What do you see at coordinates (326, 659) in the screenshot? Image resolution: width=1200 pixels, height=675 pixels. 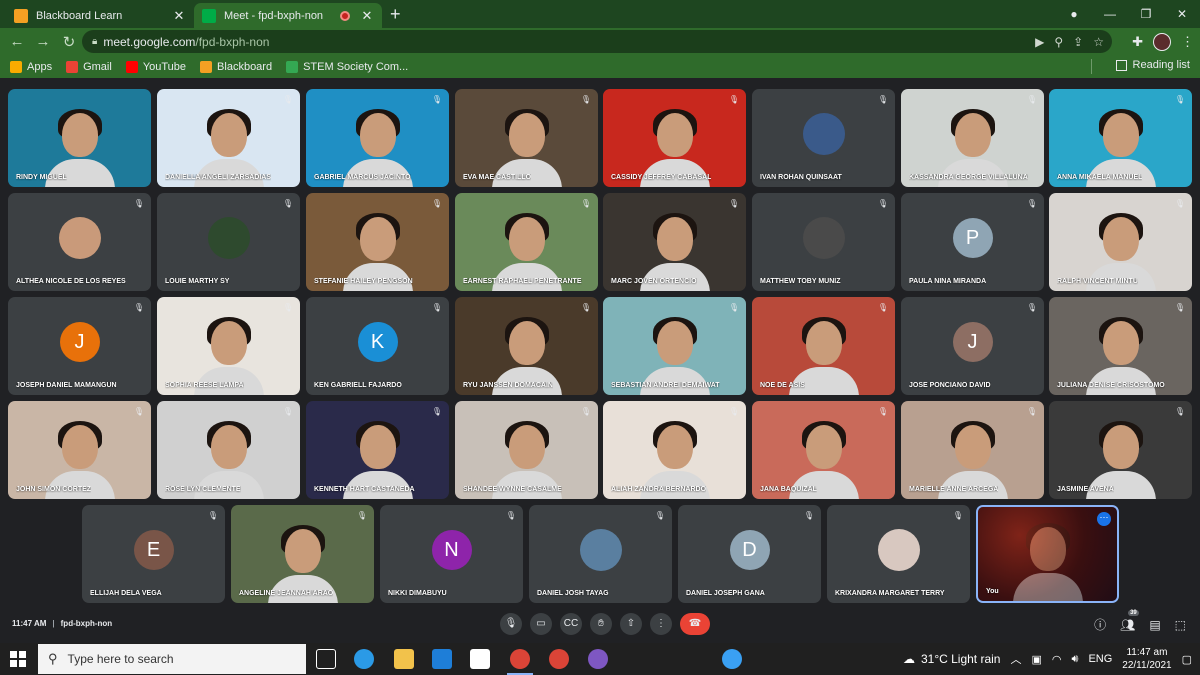 I see `task-view-icon` at bounding box center [326, 659].